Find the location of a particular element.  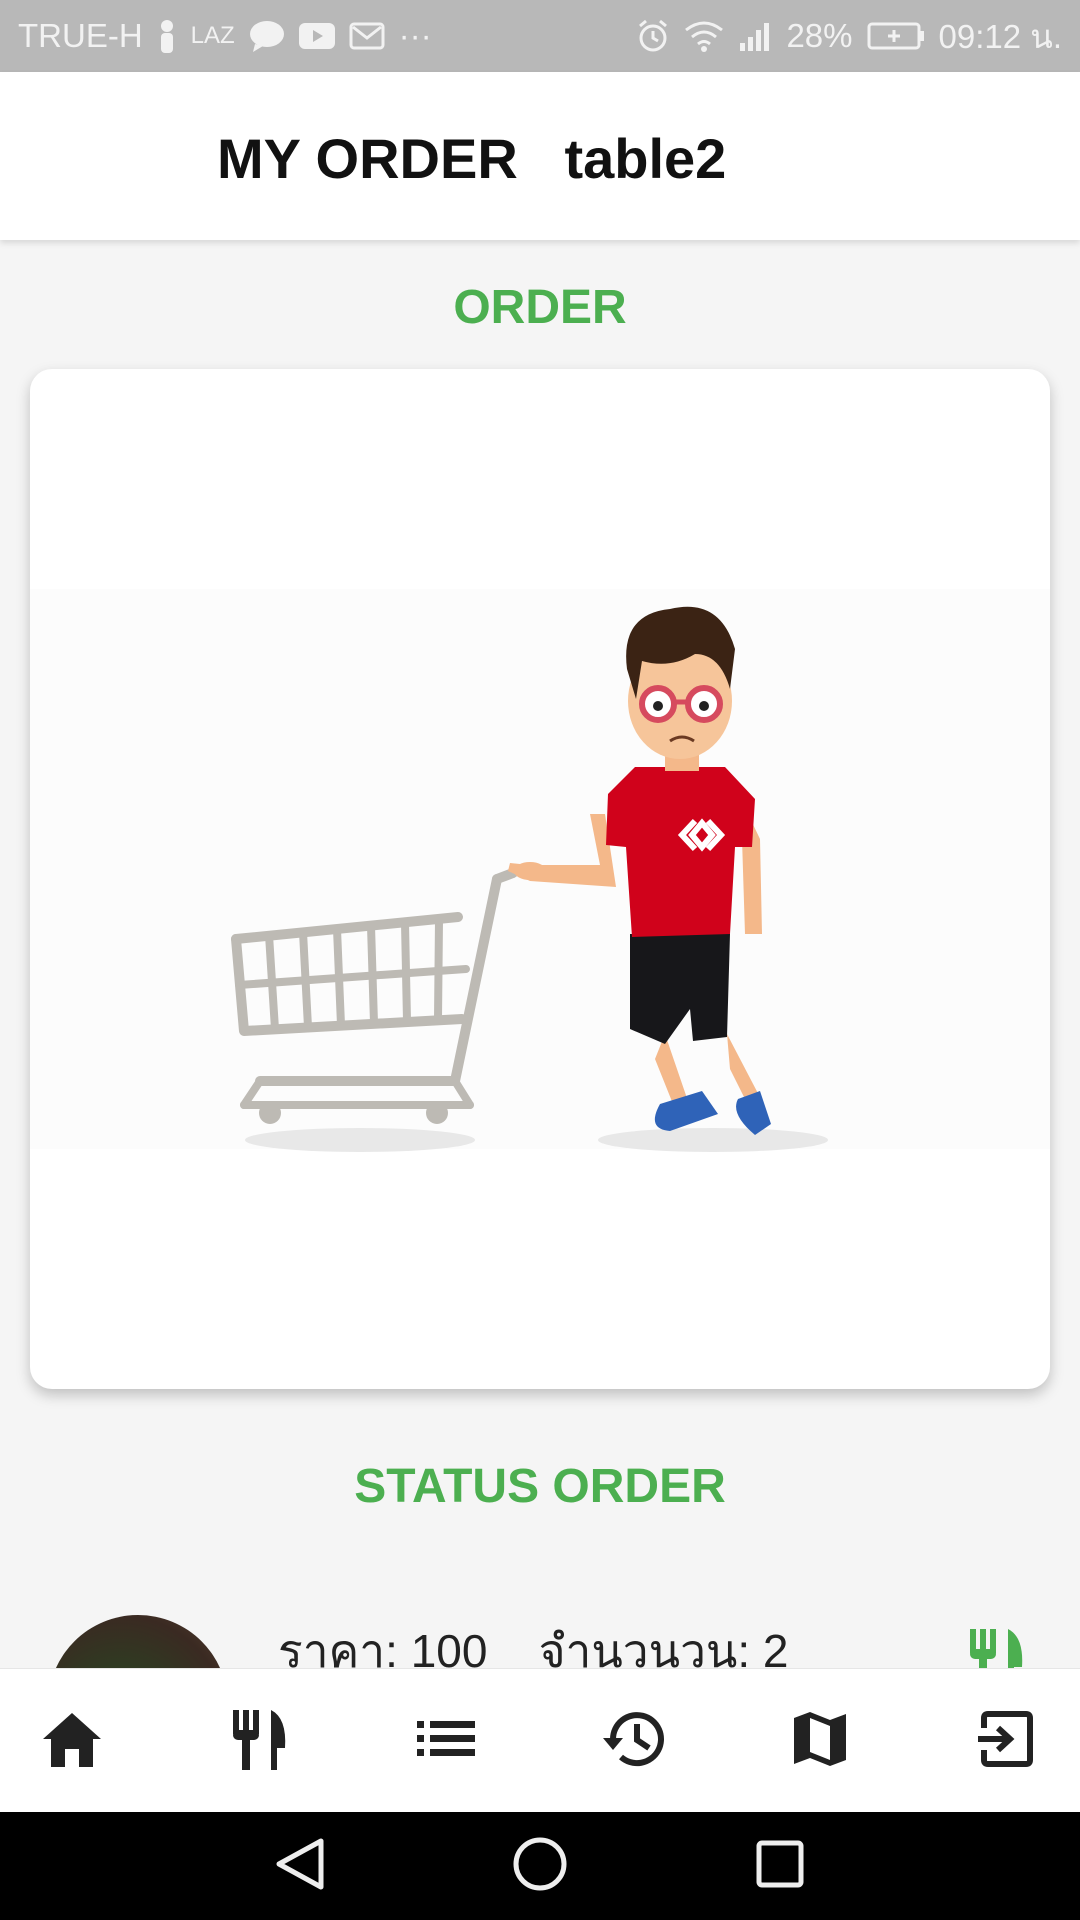

nav-list is located at coordinates (446, 1741).